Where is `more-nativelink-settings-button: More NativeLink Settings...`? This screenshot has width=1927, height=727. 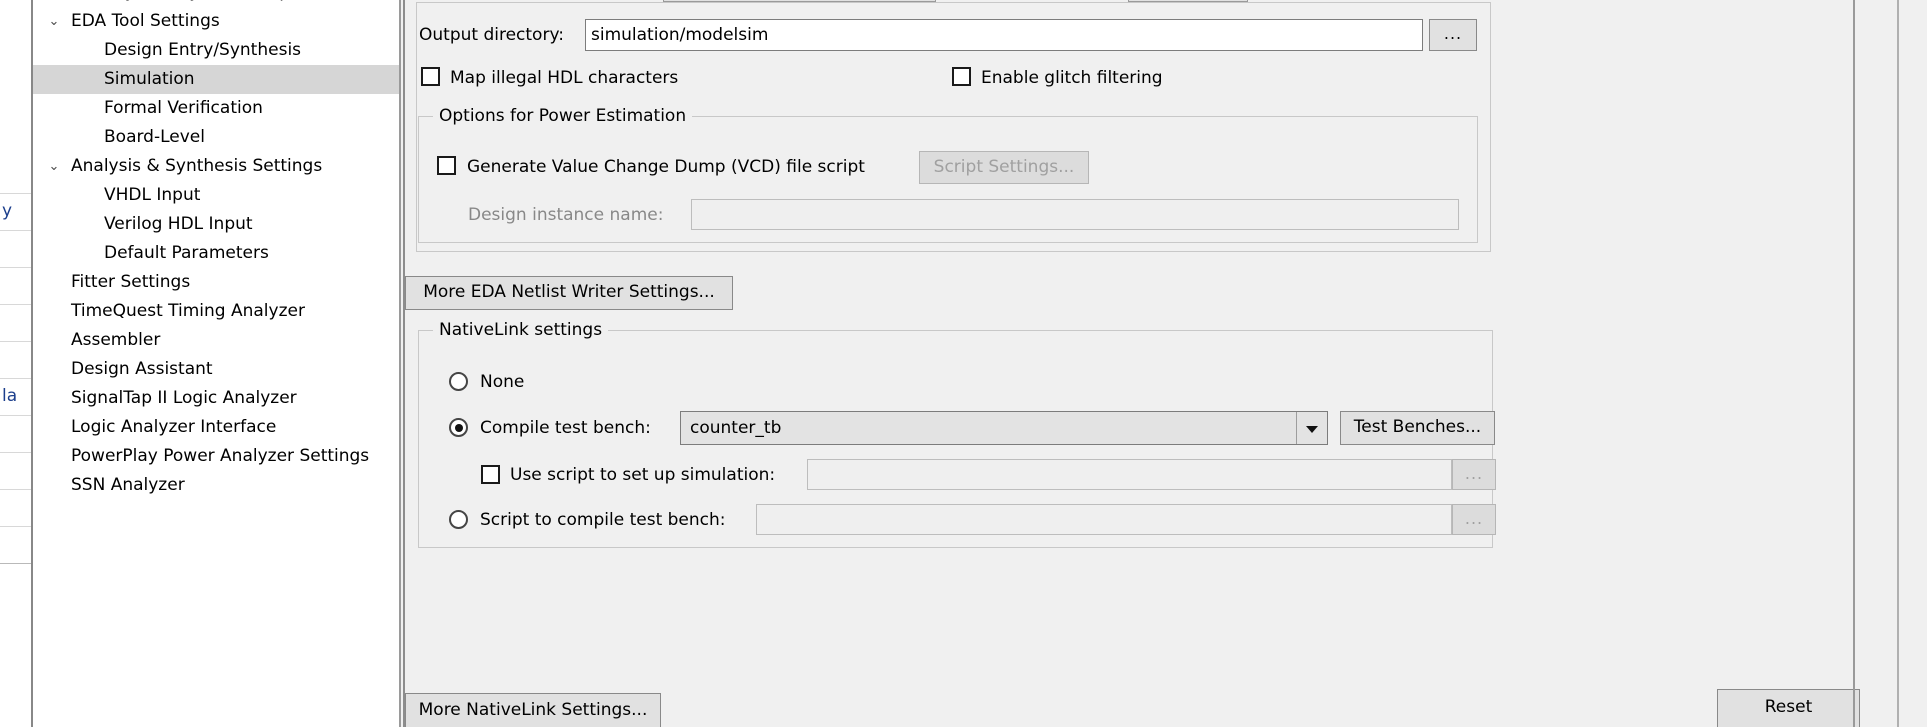
more-nativelink-settings-button: More NativeLink Settings... is located at coordinates (533, 710).